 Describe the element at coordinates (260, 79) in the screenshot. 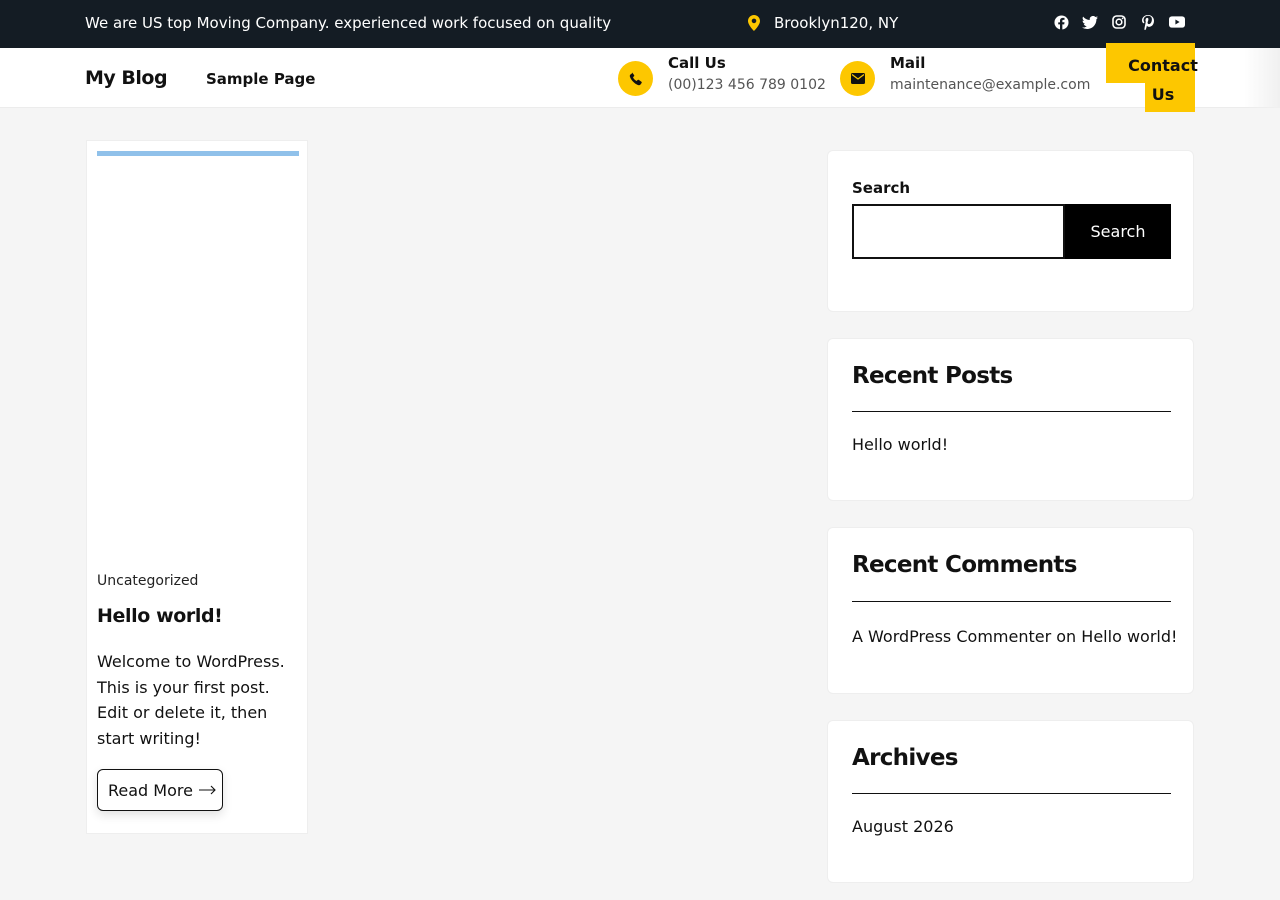

I see `nav-link-sample-page: Sample Page` at that location.